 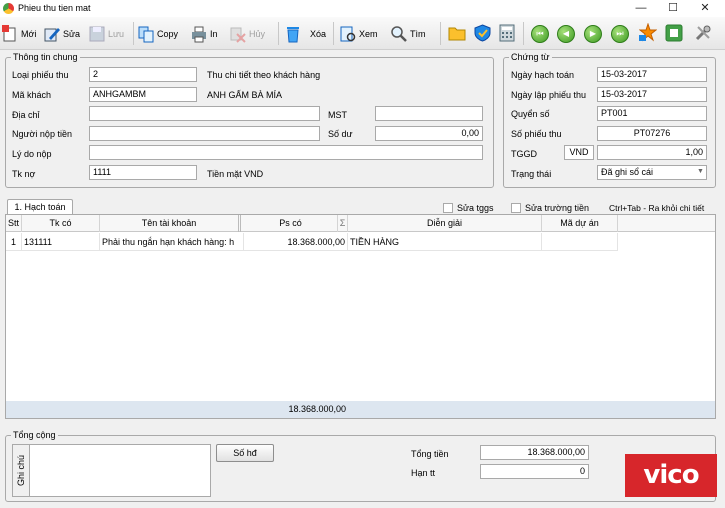 What do you see at coordinates (700, 171) in the screenshot?
I see `chevron-down-icon: ▼` at bounding box center [700, 171].